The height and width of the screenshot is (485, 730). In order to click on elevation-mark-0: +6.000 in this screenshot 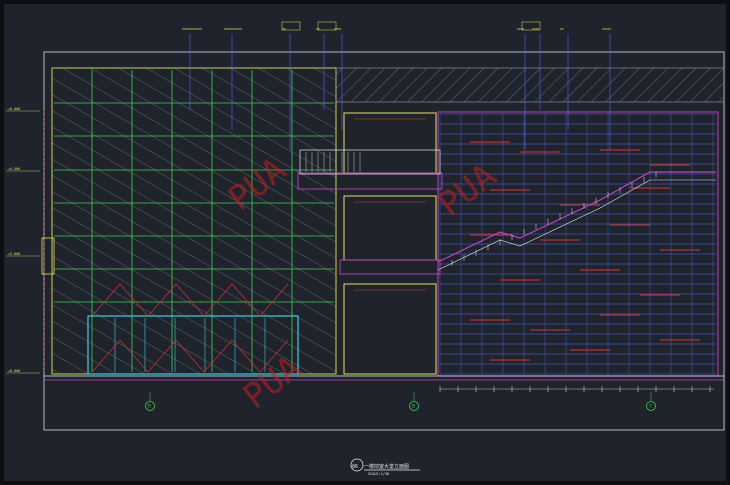, I will do `click(14, 109)`.